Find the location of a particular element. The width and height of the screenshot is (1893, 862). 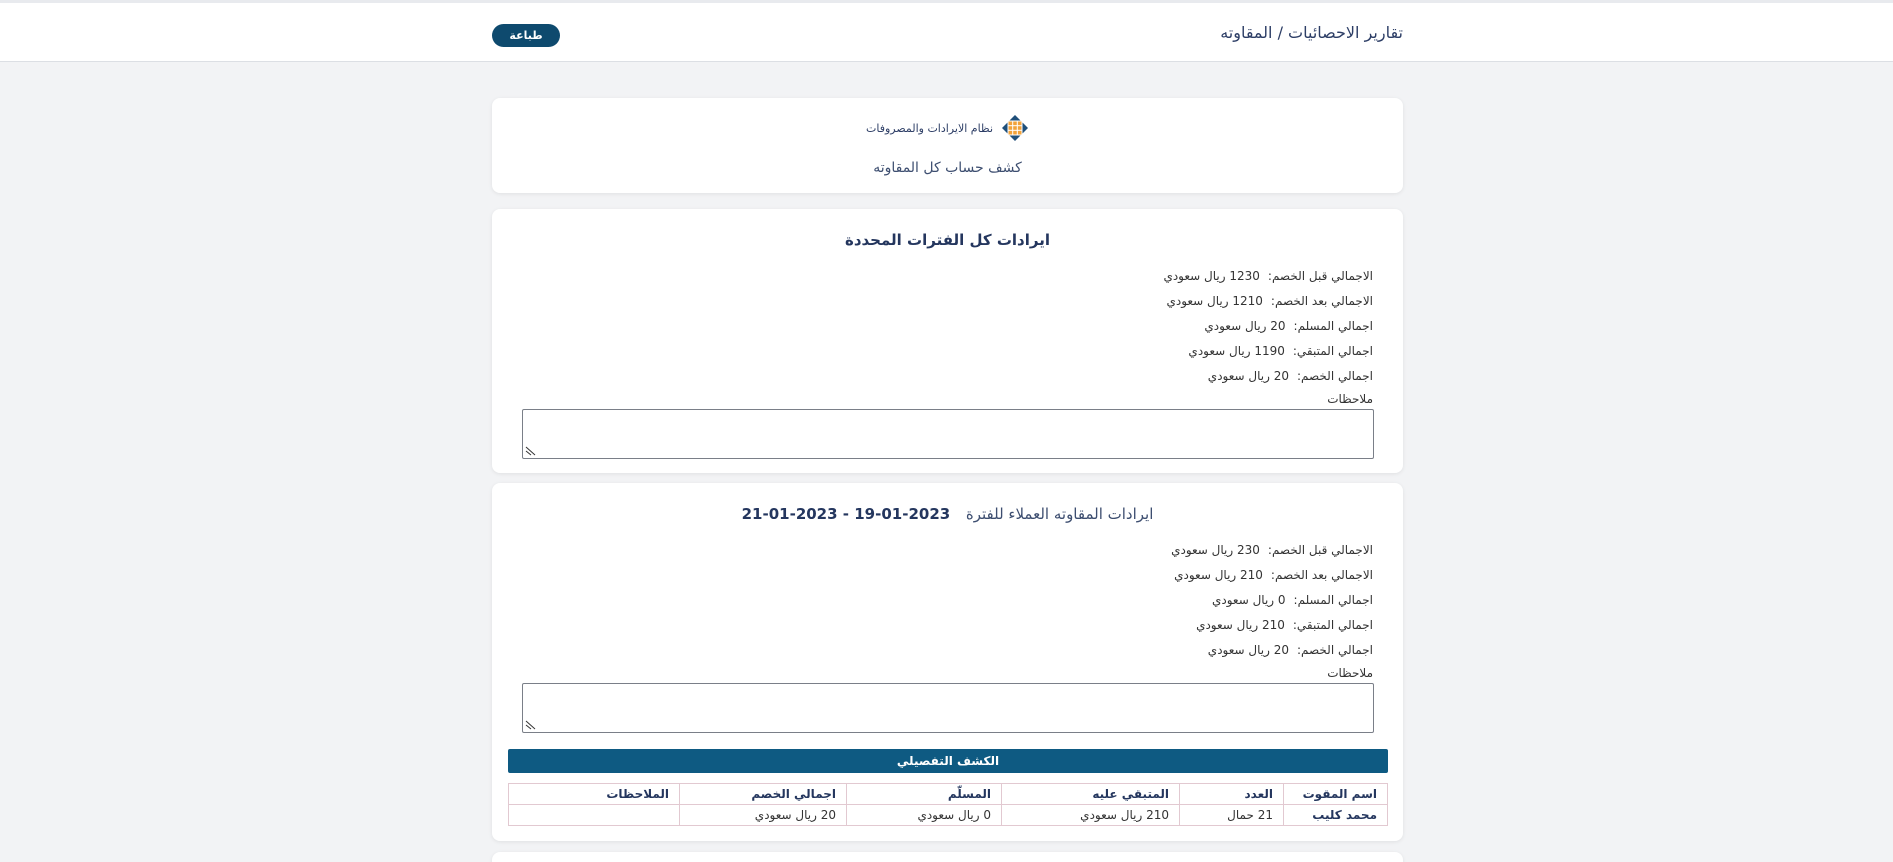

summary-stat-row: اجمالي المسلم:20 ريال سعودي is located at coordinates (1288, 326).